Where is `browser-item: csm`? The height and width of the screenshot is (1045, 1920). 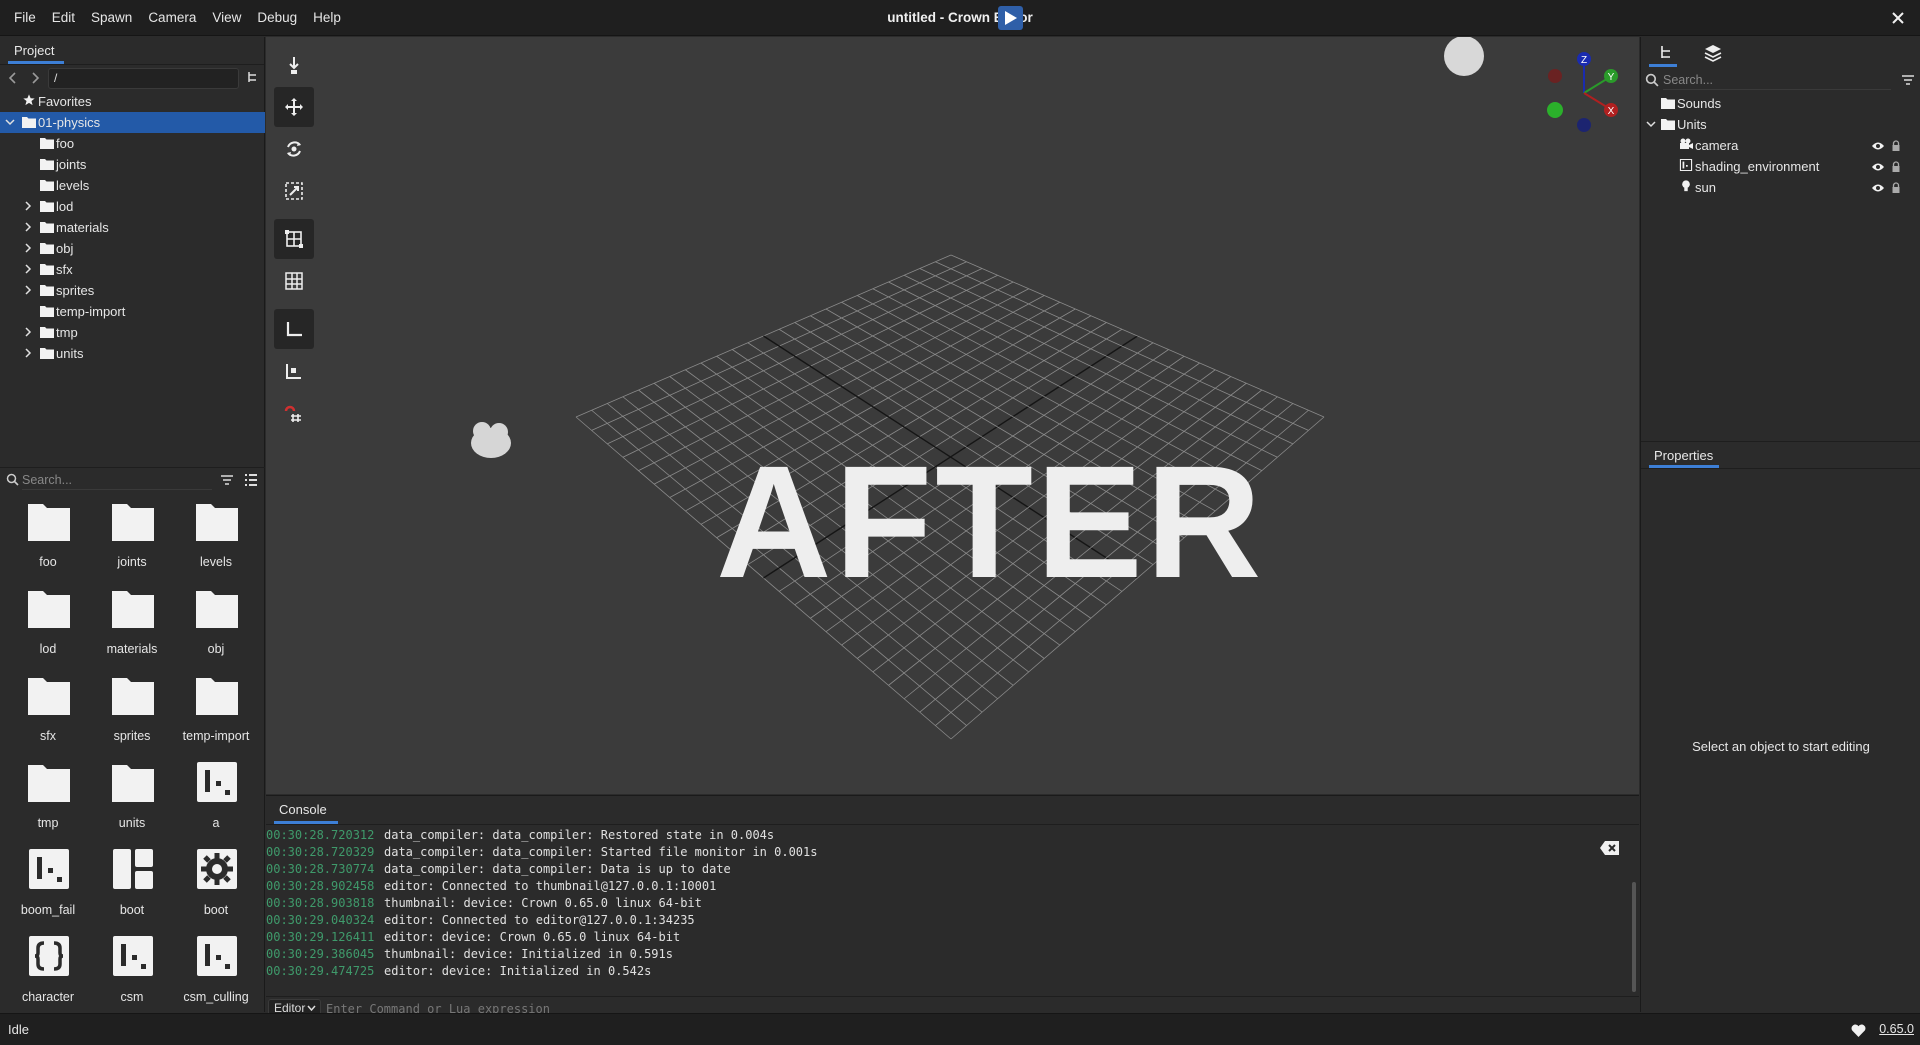 browser-item: csm is located at coordinates (132, 972).